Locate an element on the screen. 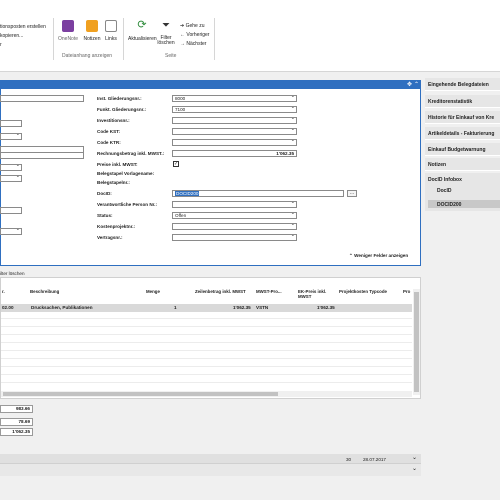 This screenshot has height=500, width=500. docid-infobox-label: DocID is located at coordinates (444, 191).